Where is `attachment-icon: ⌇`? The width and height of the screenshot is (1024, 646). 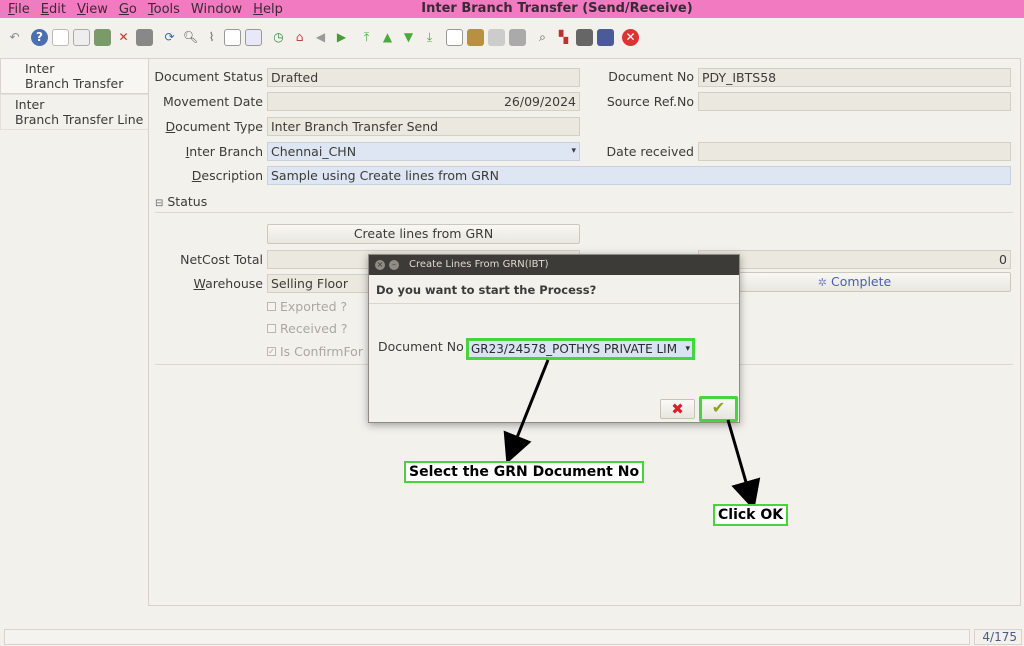 attachment-icon: ⌇ is located at coordinates (211, 37).